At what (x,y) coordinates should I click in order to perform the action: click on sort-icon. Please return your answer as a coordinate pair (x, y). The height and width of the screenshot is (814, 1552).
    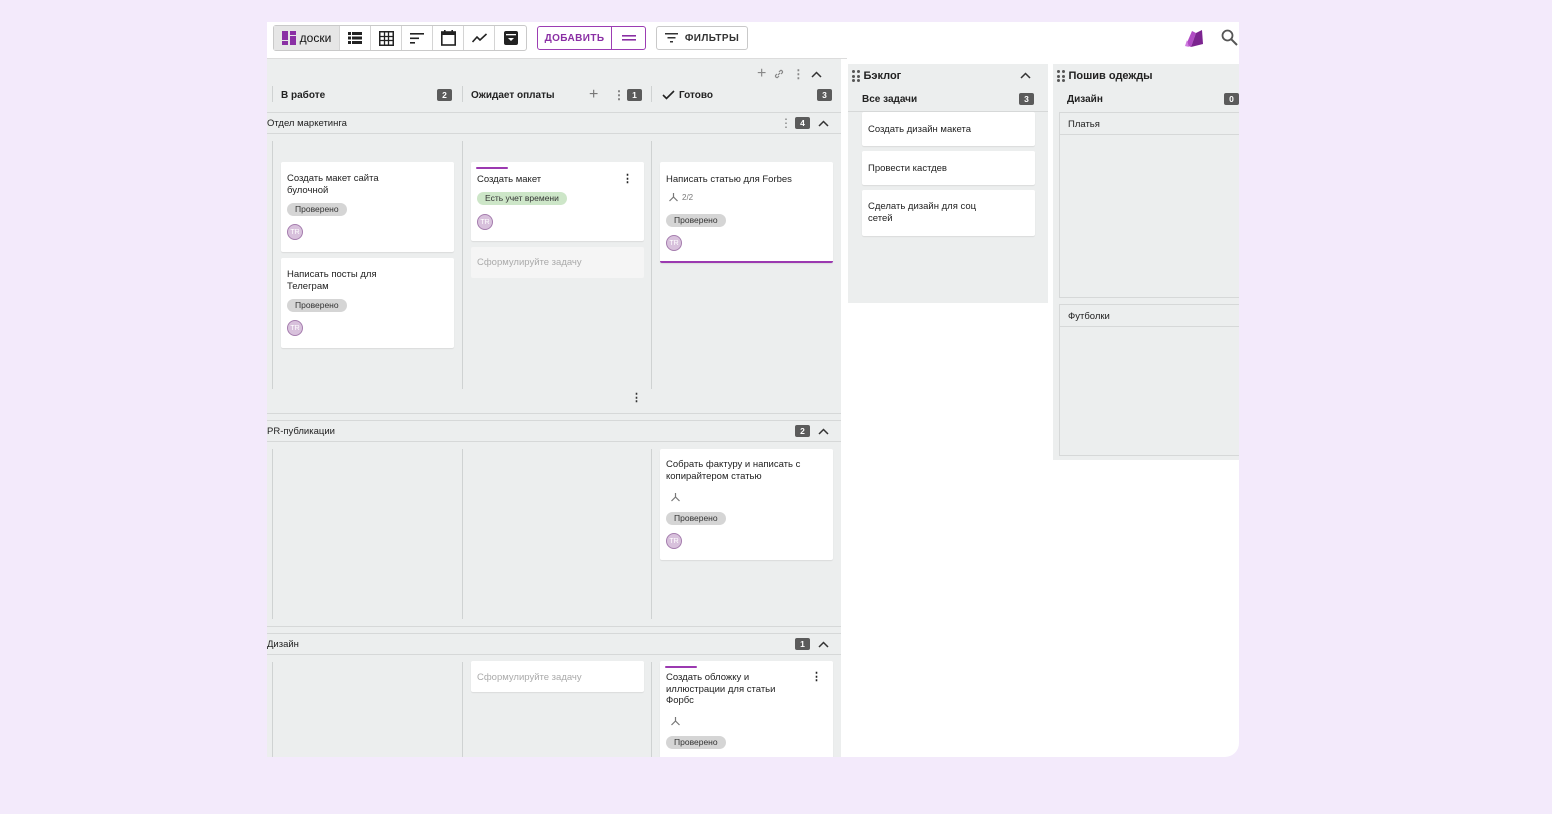
    Looking at the image, I should click on (417, 38).